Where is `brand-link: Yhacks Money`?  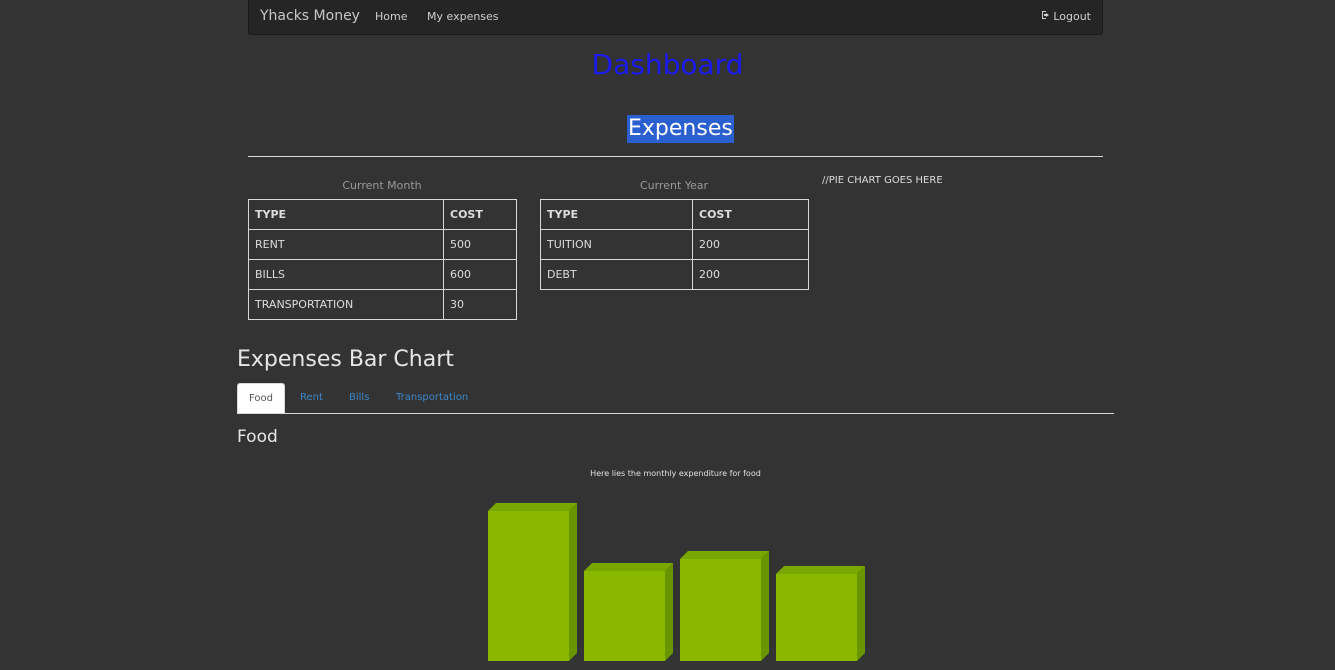
brand-link: Yhacks Money is located at coordinates (310, 16).